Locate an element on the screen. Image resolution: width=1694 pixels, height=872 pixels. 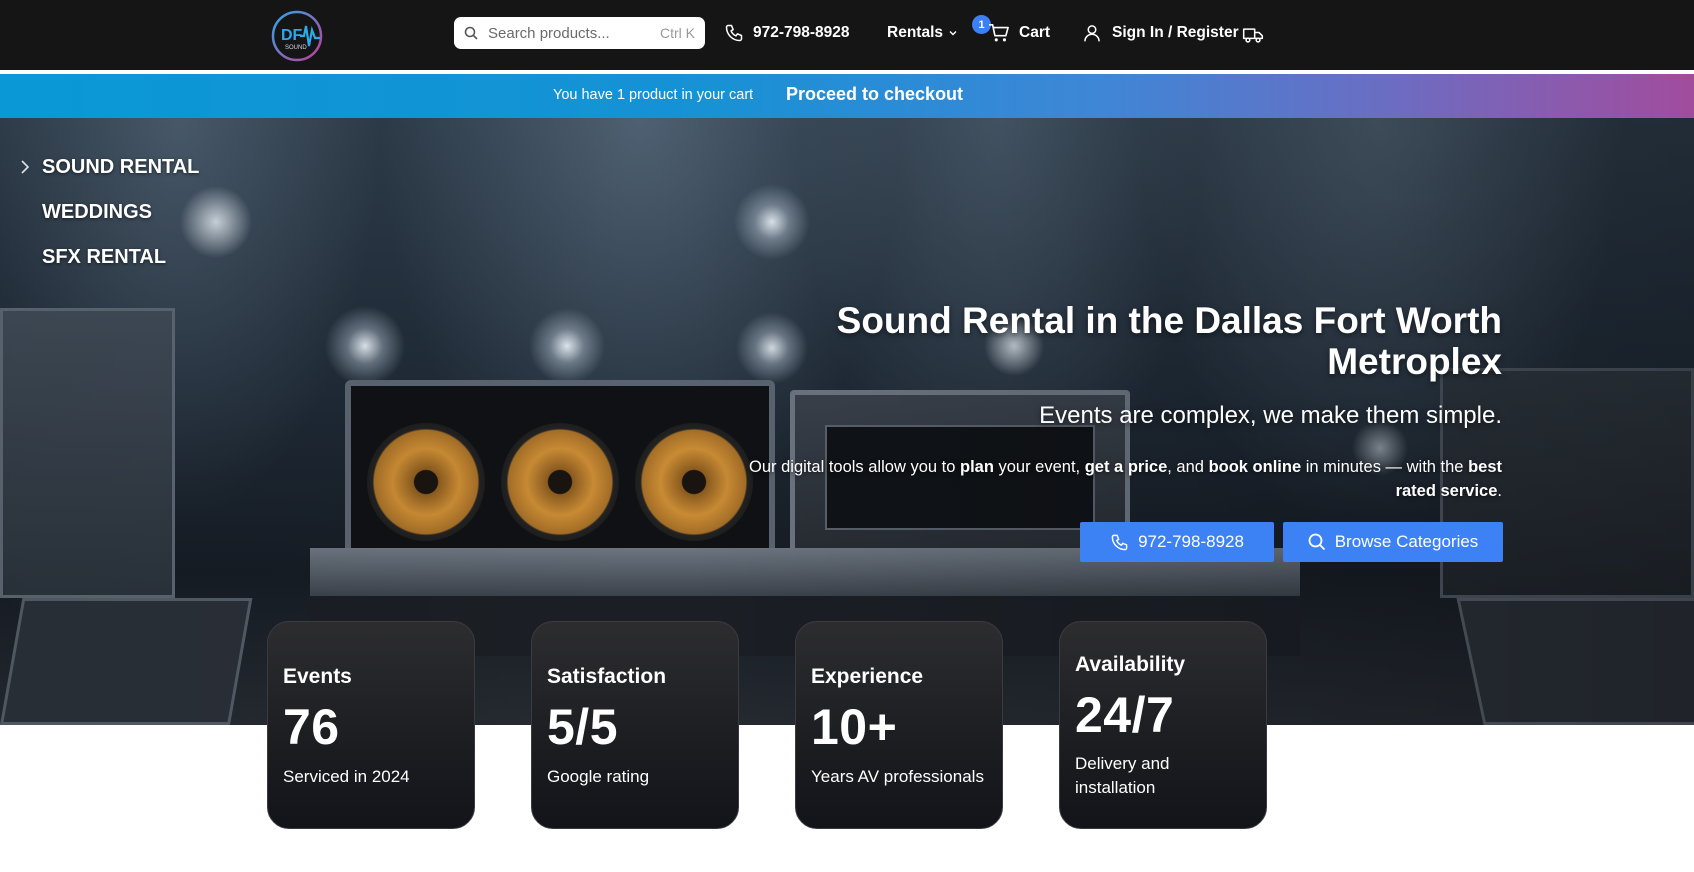
hero-subtitle: Events are complex, we make them simple. is located at coordinates (1270, 415).